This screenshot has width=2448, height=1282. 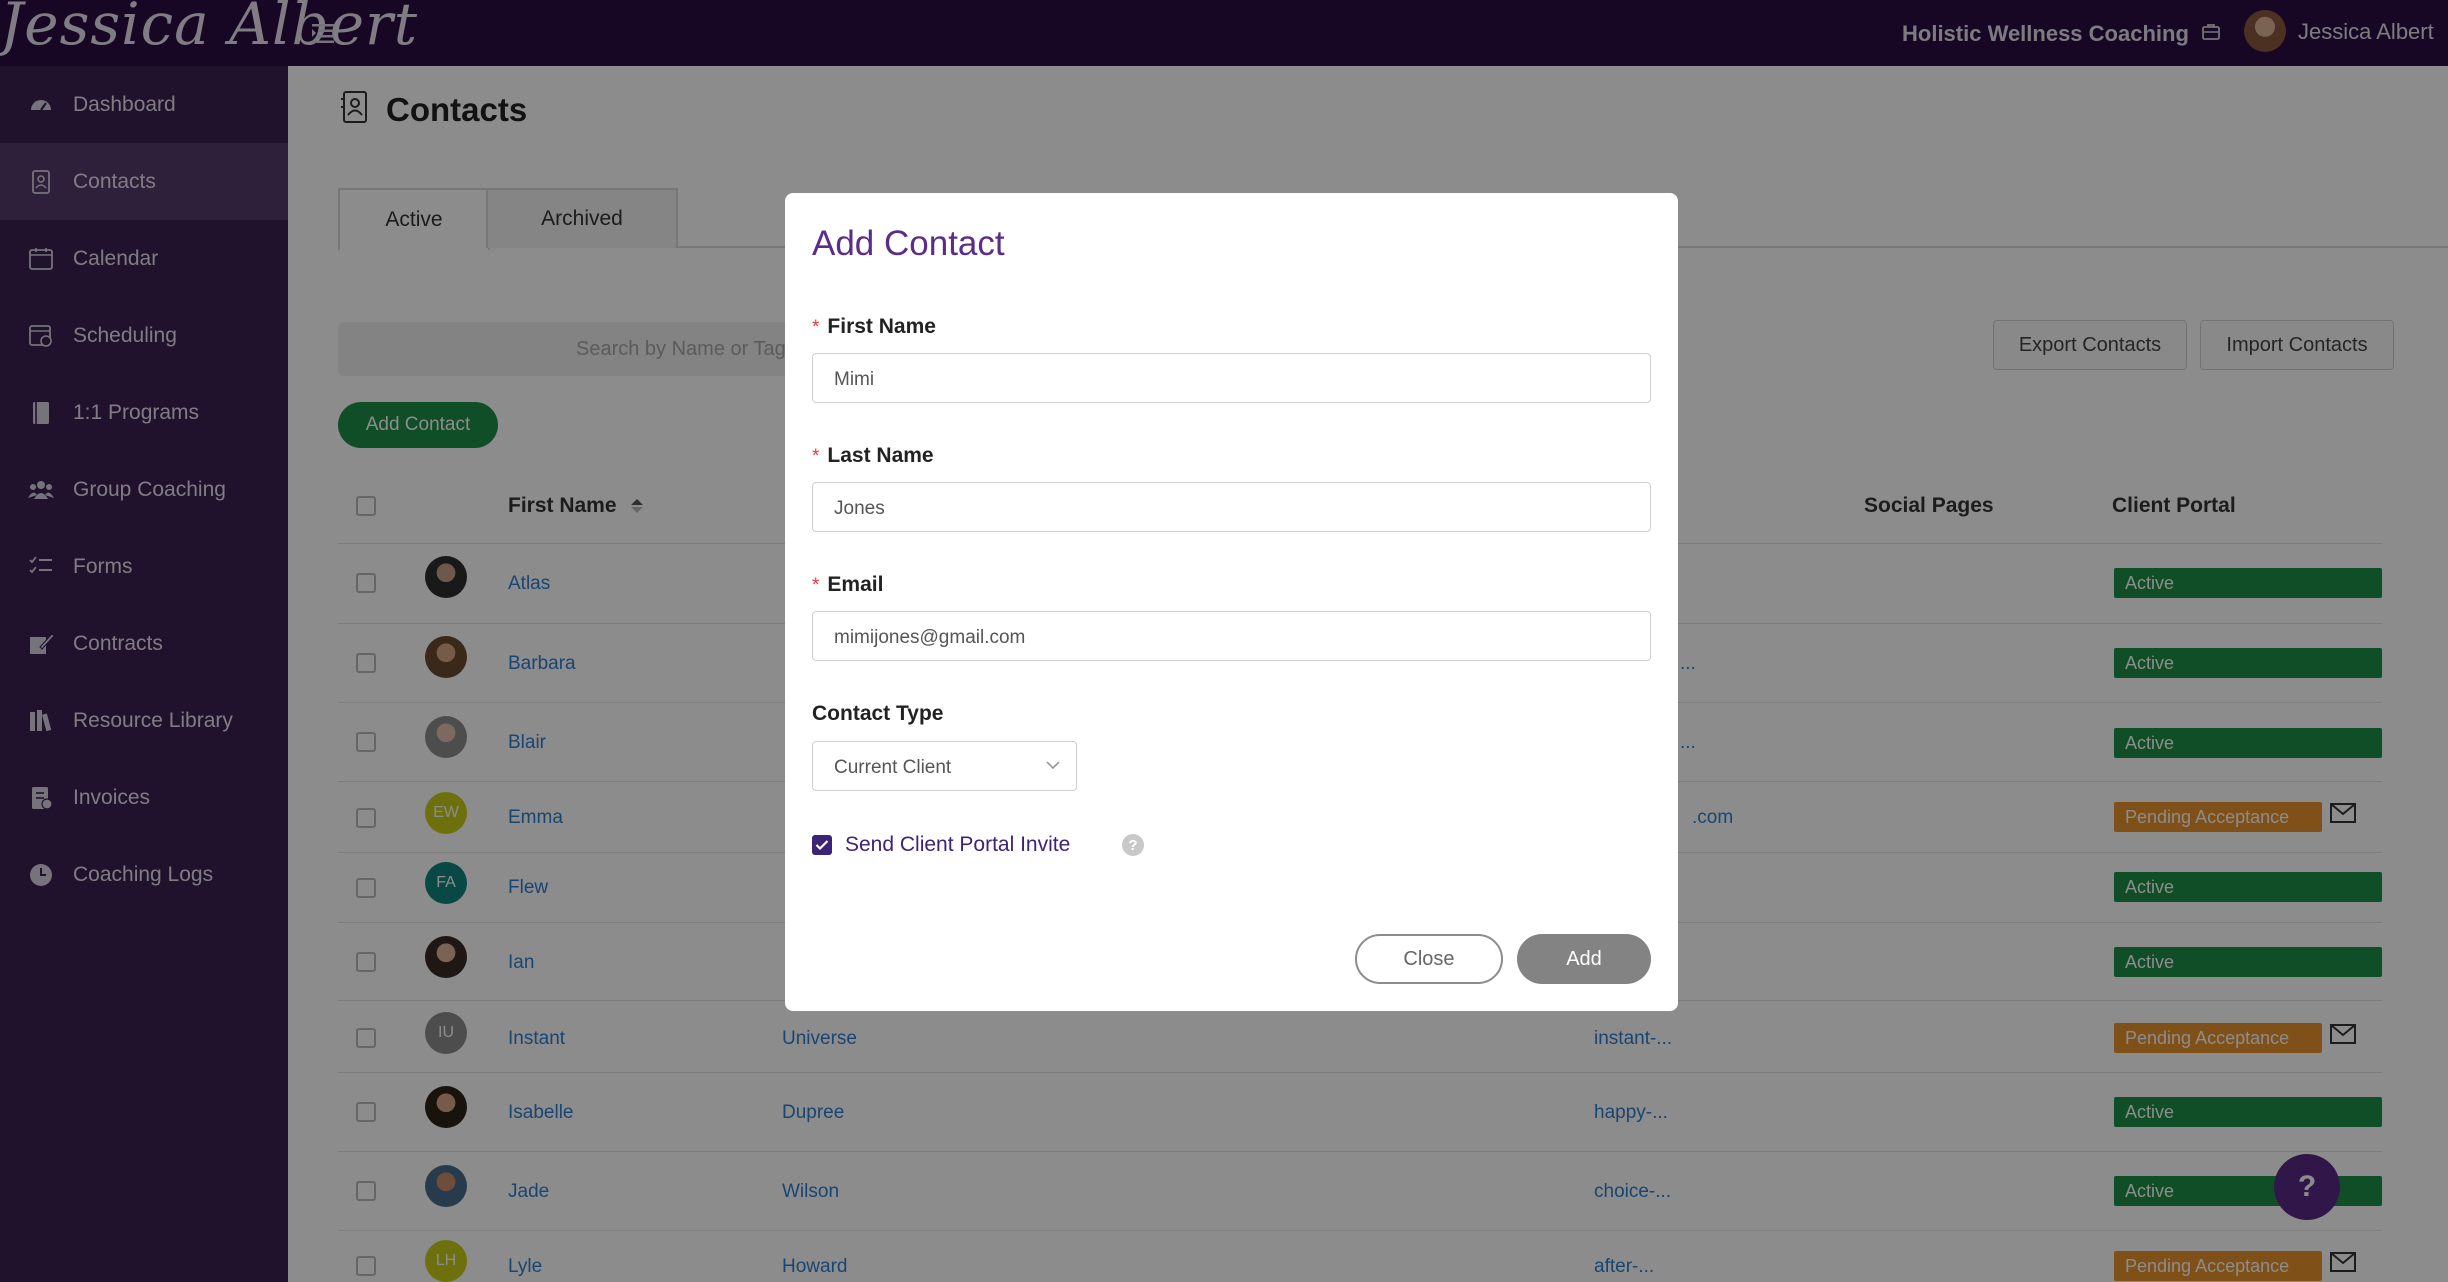 What do you see at coordinates (1231, 378) in the screenshot?
I see `first-name-field: Mimi` at bounding box center [1231, 378].